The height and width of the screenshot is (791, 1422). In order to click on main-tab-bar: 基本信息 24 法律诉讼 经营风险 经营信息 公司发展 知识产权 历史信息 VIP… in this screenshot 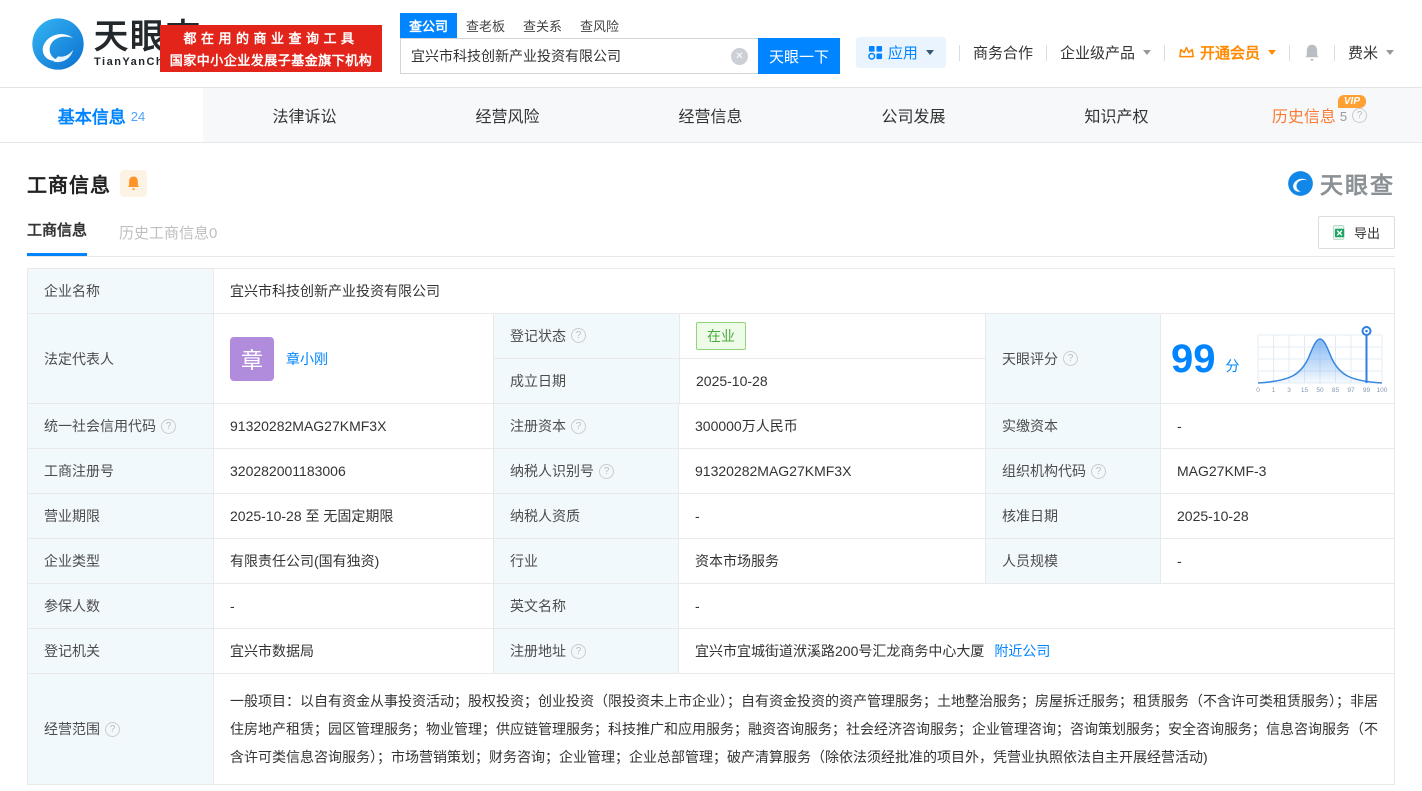, I will do `click(711, 115)`.